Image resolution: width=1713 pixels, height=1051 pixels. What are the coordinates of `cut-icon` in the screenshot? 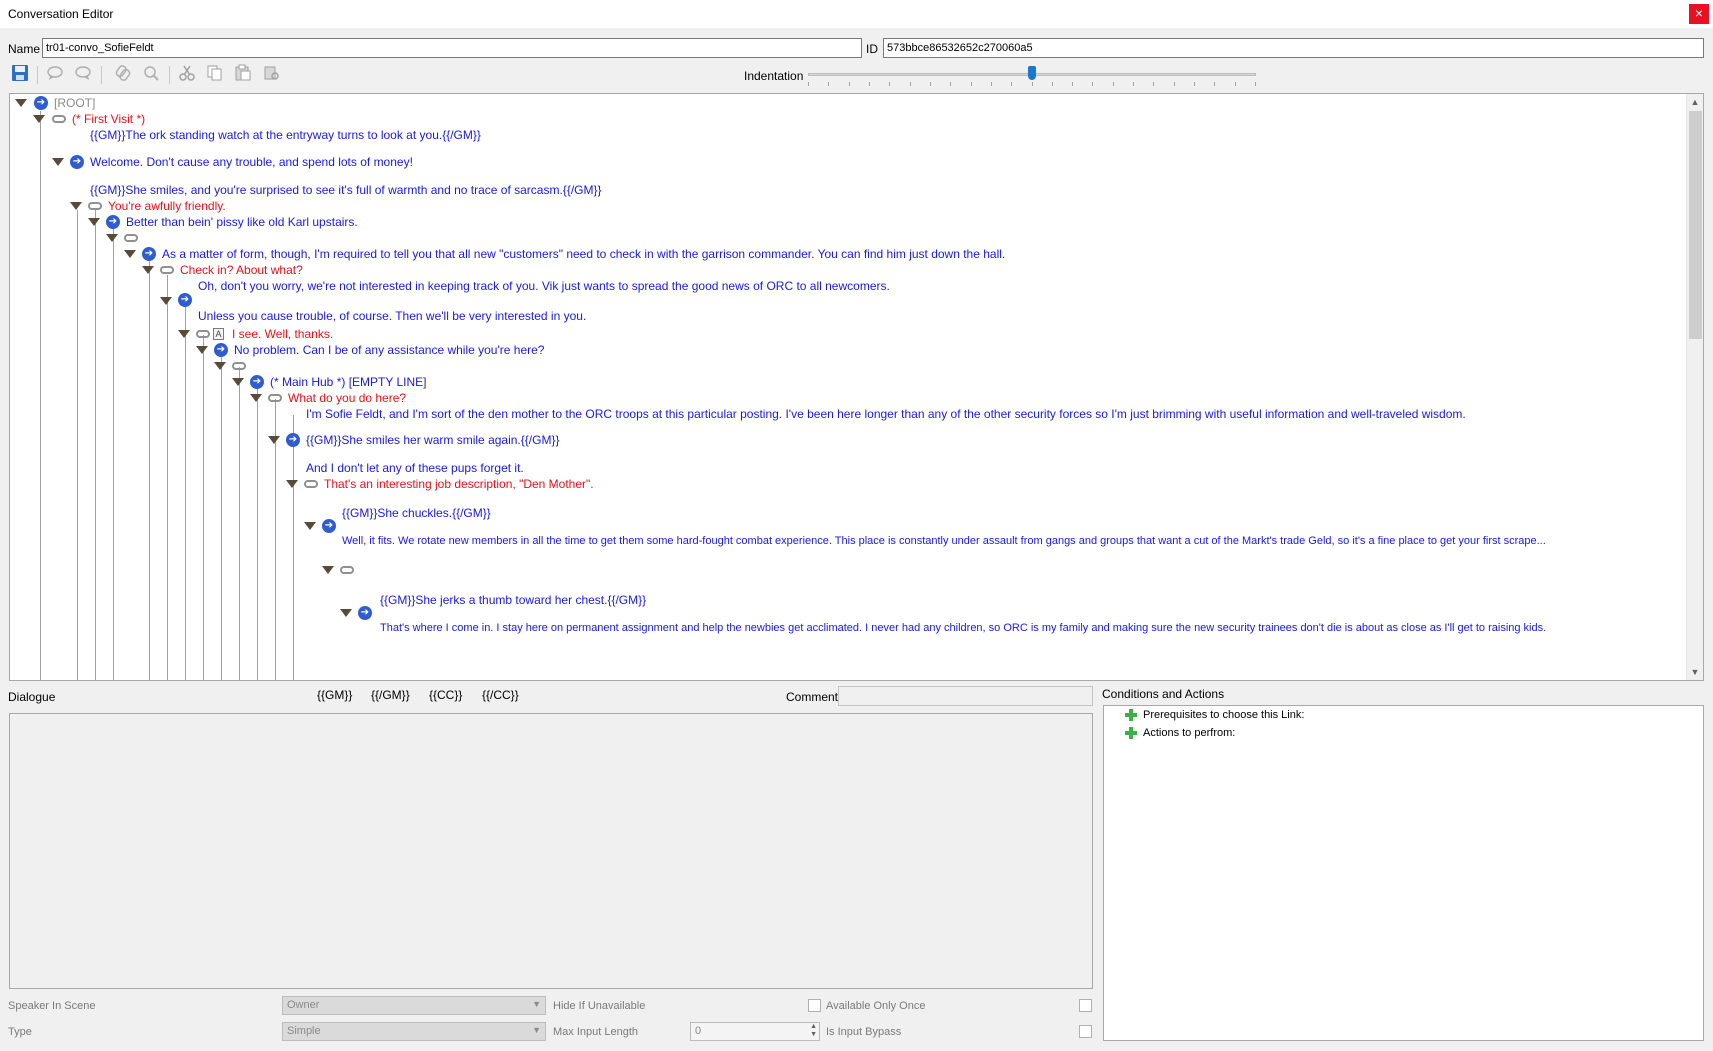 It's located at (188, 74).